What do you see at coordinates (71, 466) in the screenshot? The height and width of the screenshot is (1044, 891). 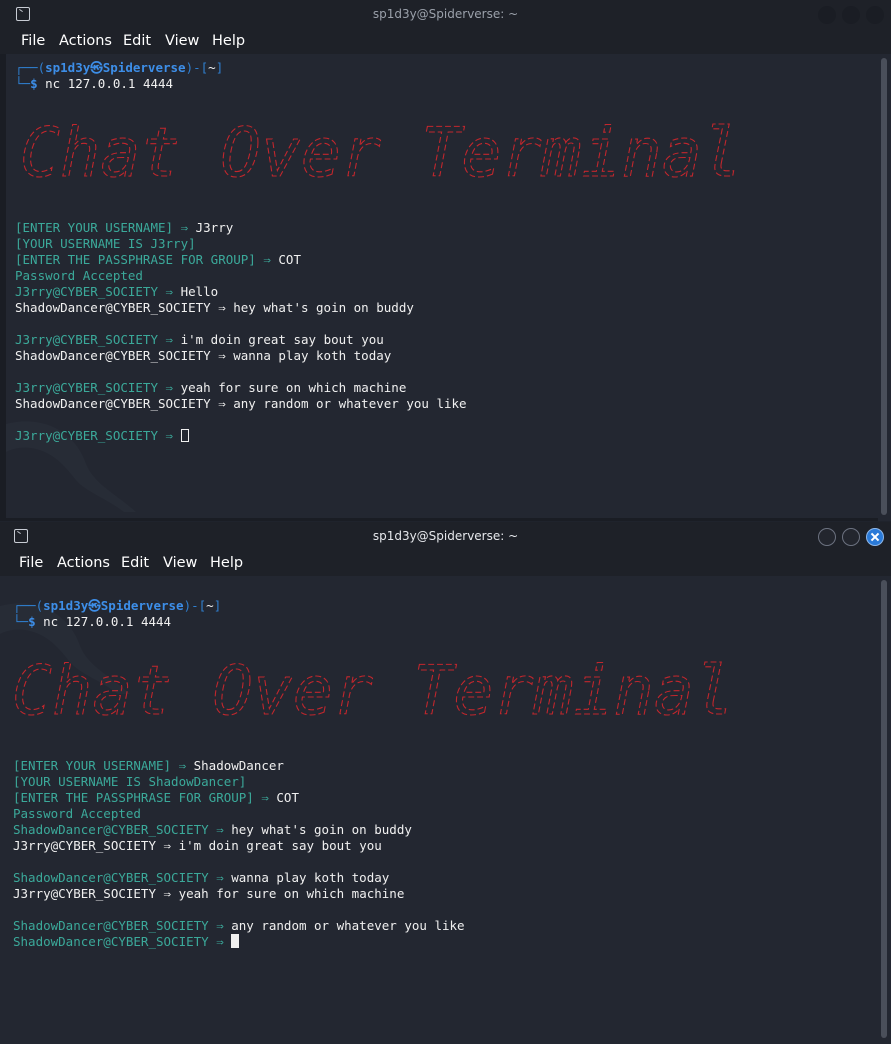 I see `kali-dragon-icon` at bounding box center [71, 466].